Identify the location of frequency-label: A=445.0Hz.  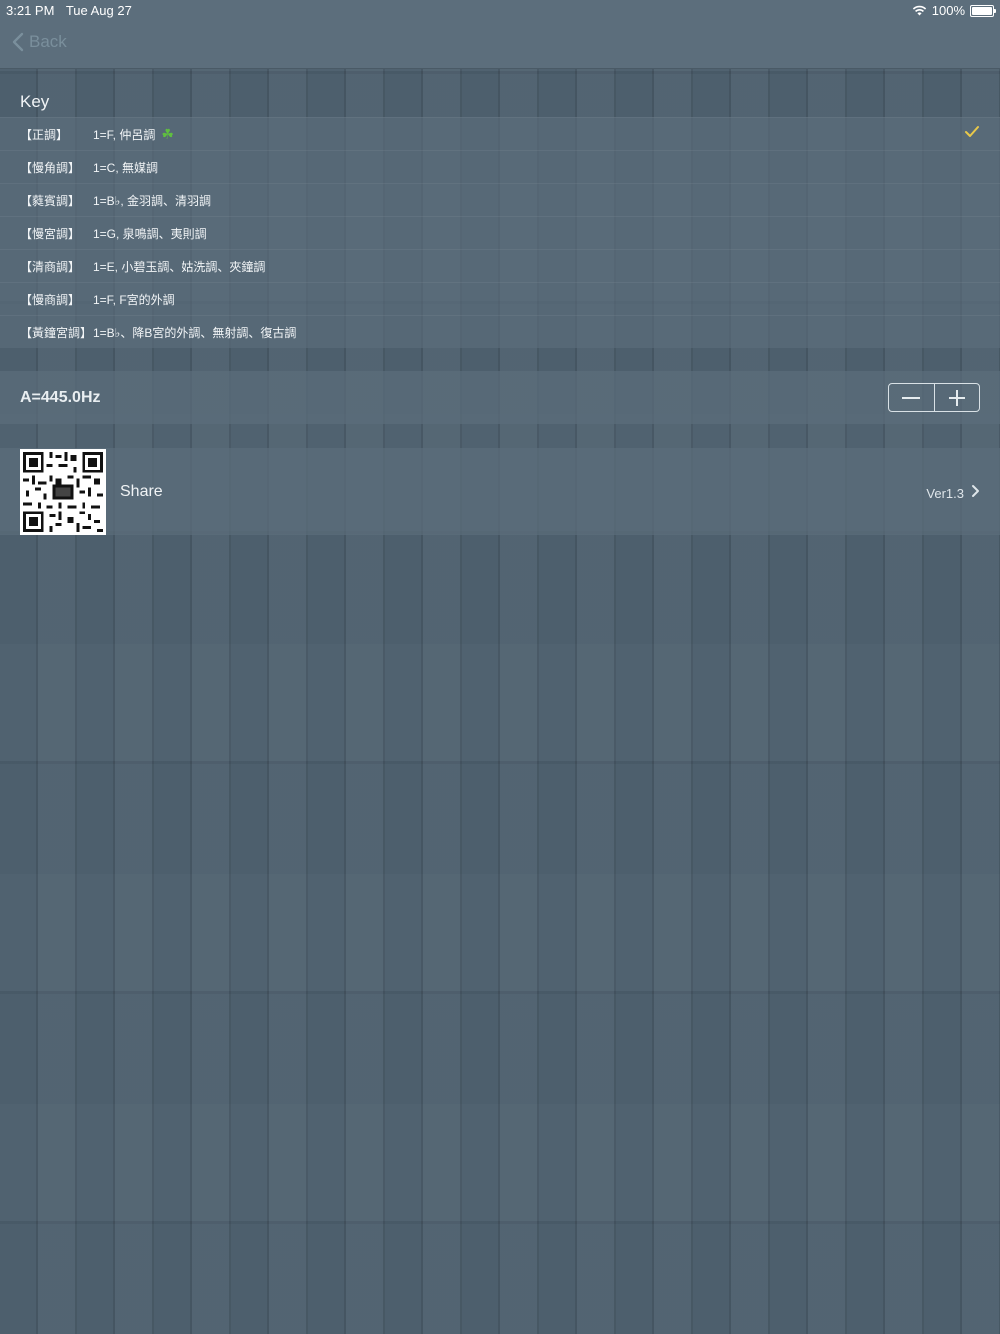
(60, 397).